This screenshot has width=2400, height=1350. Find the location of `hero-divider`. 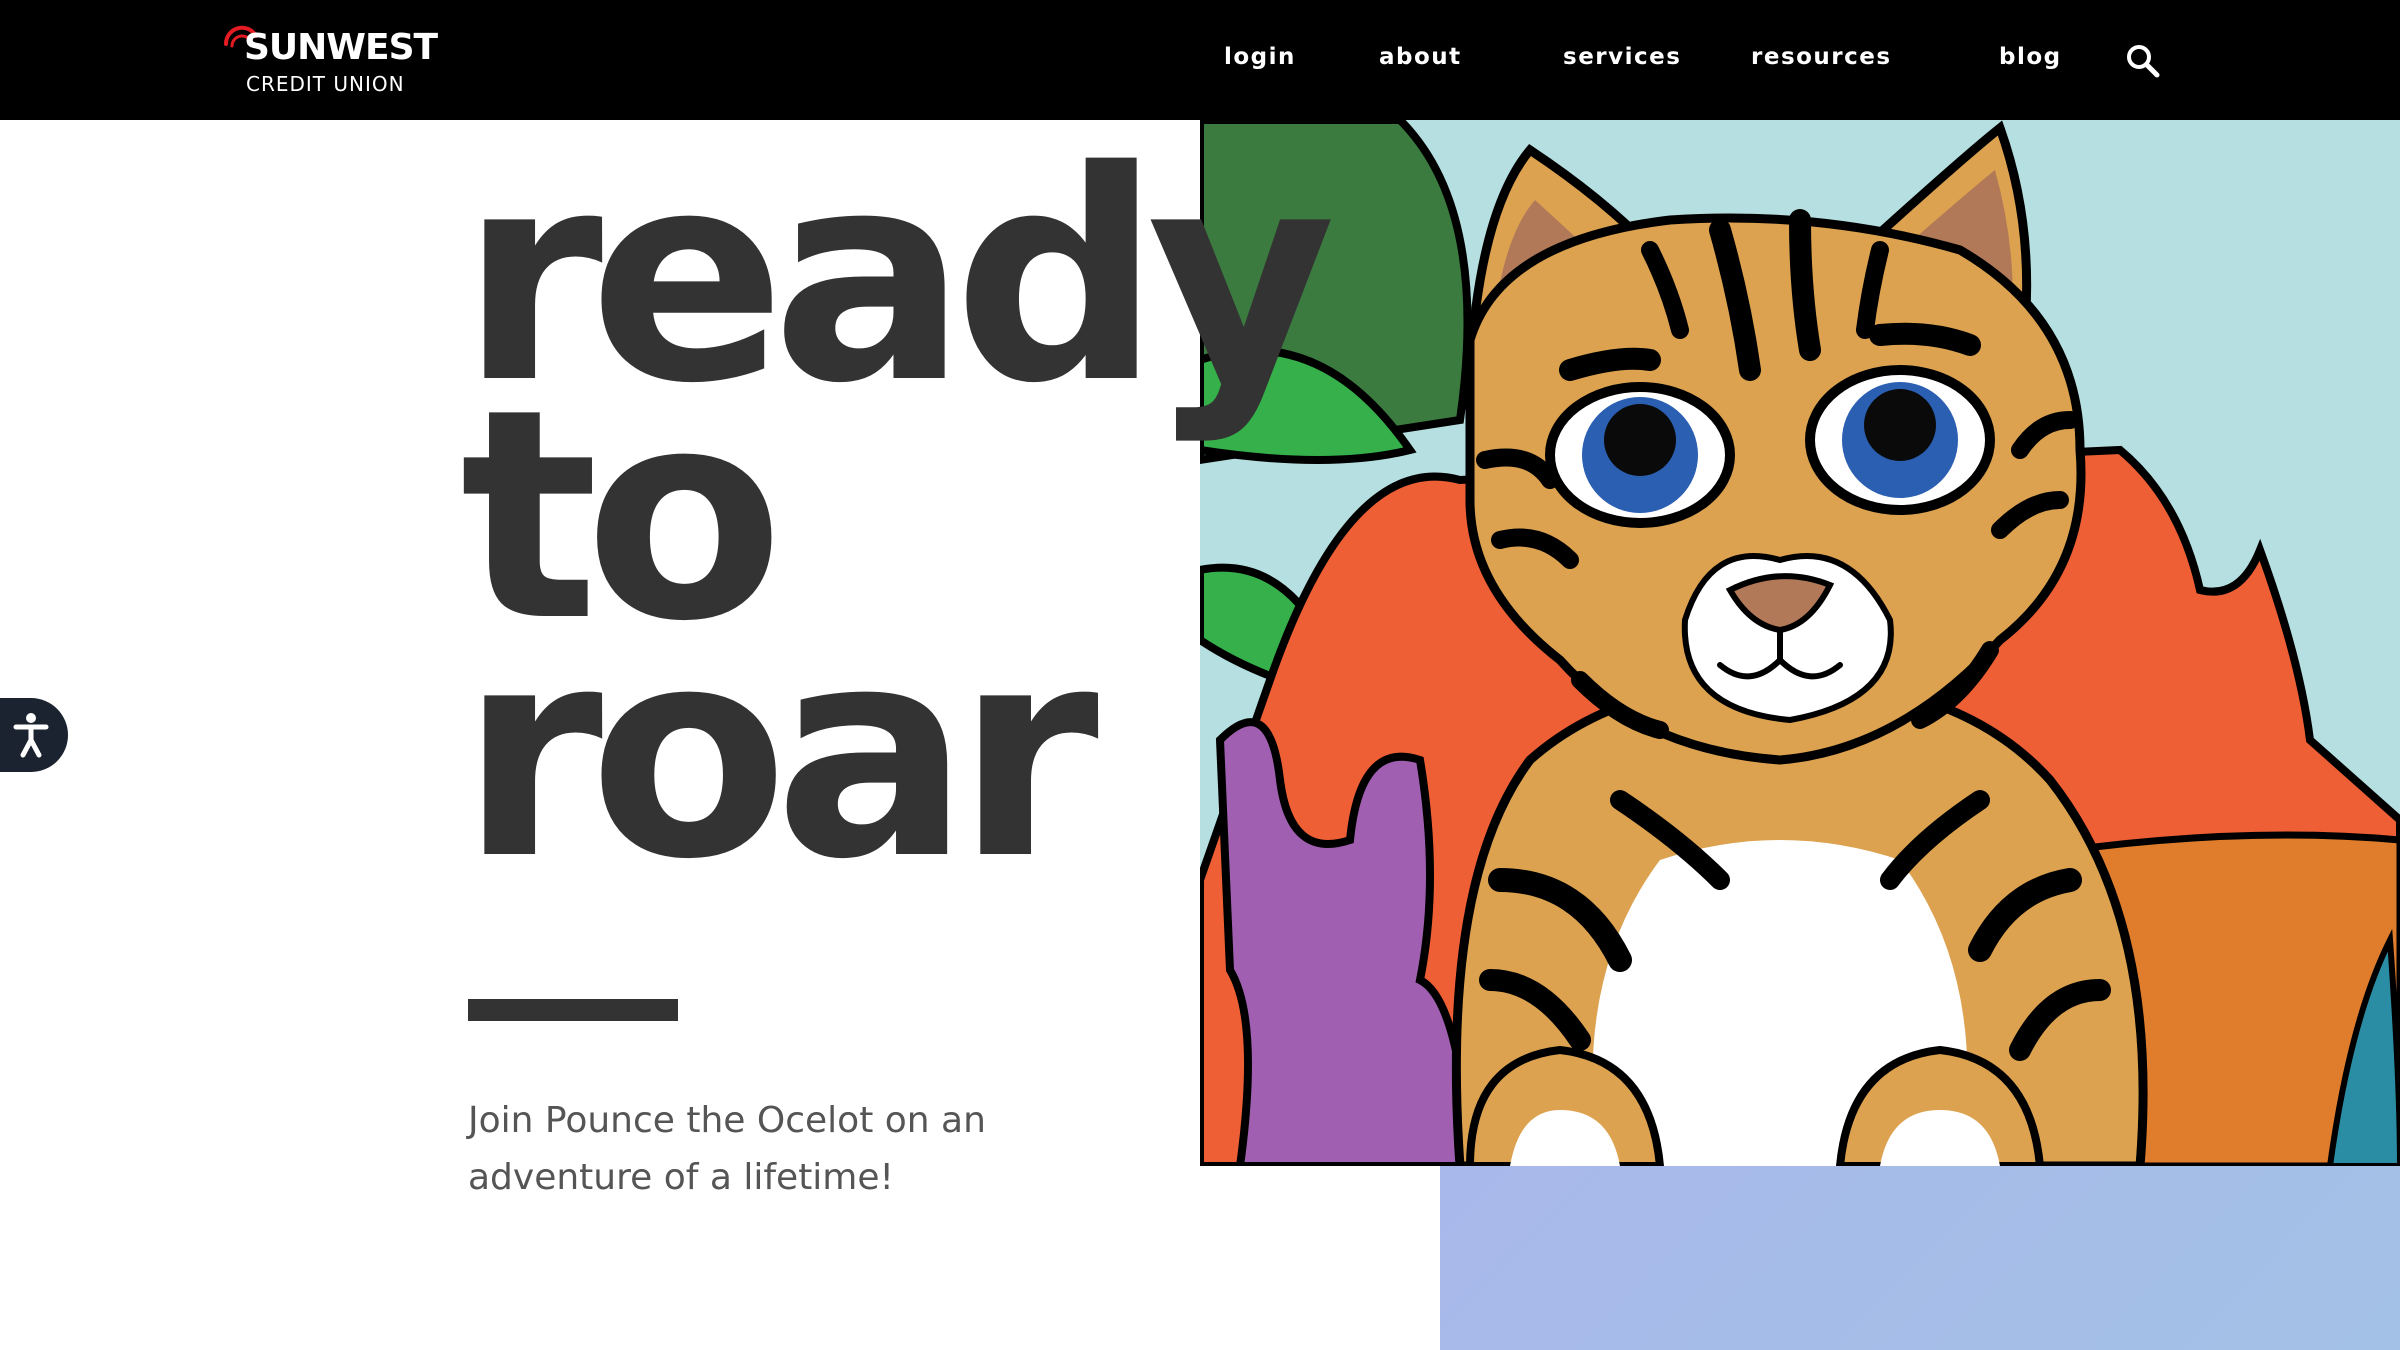

hero-divider is located at coordinates (573, 1010).